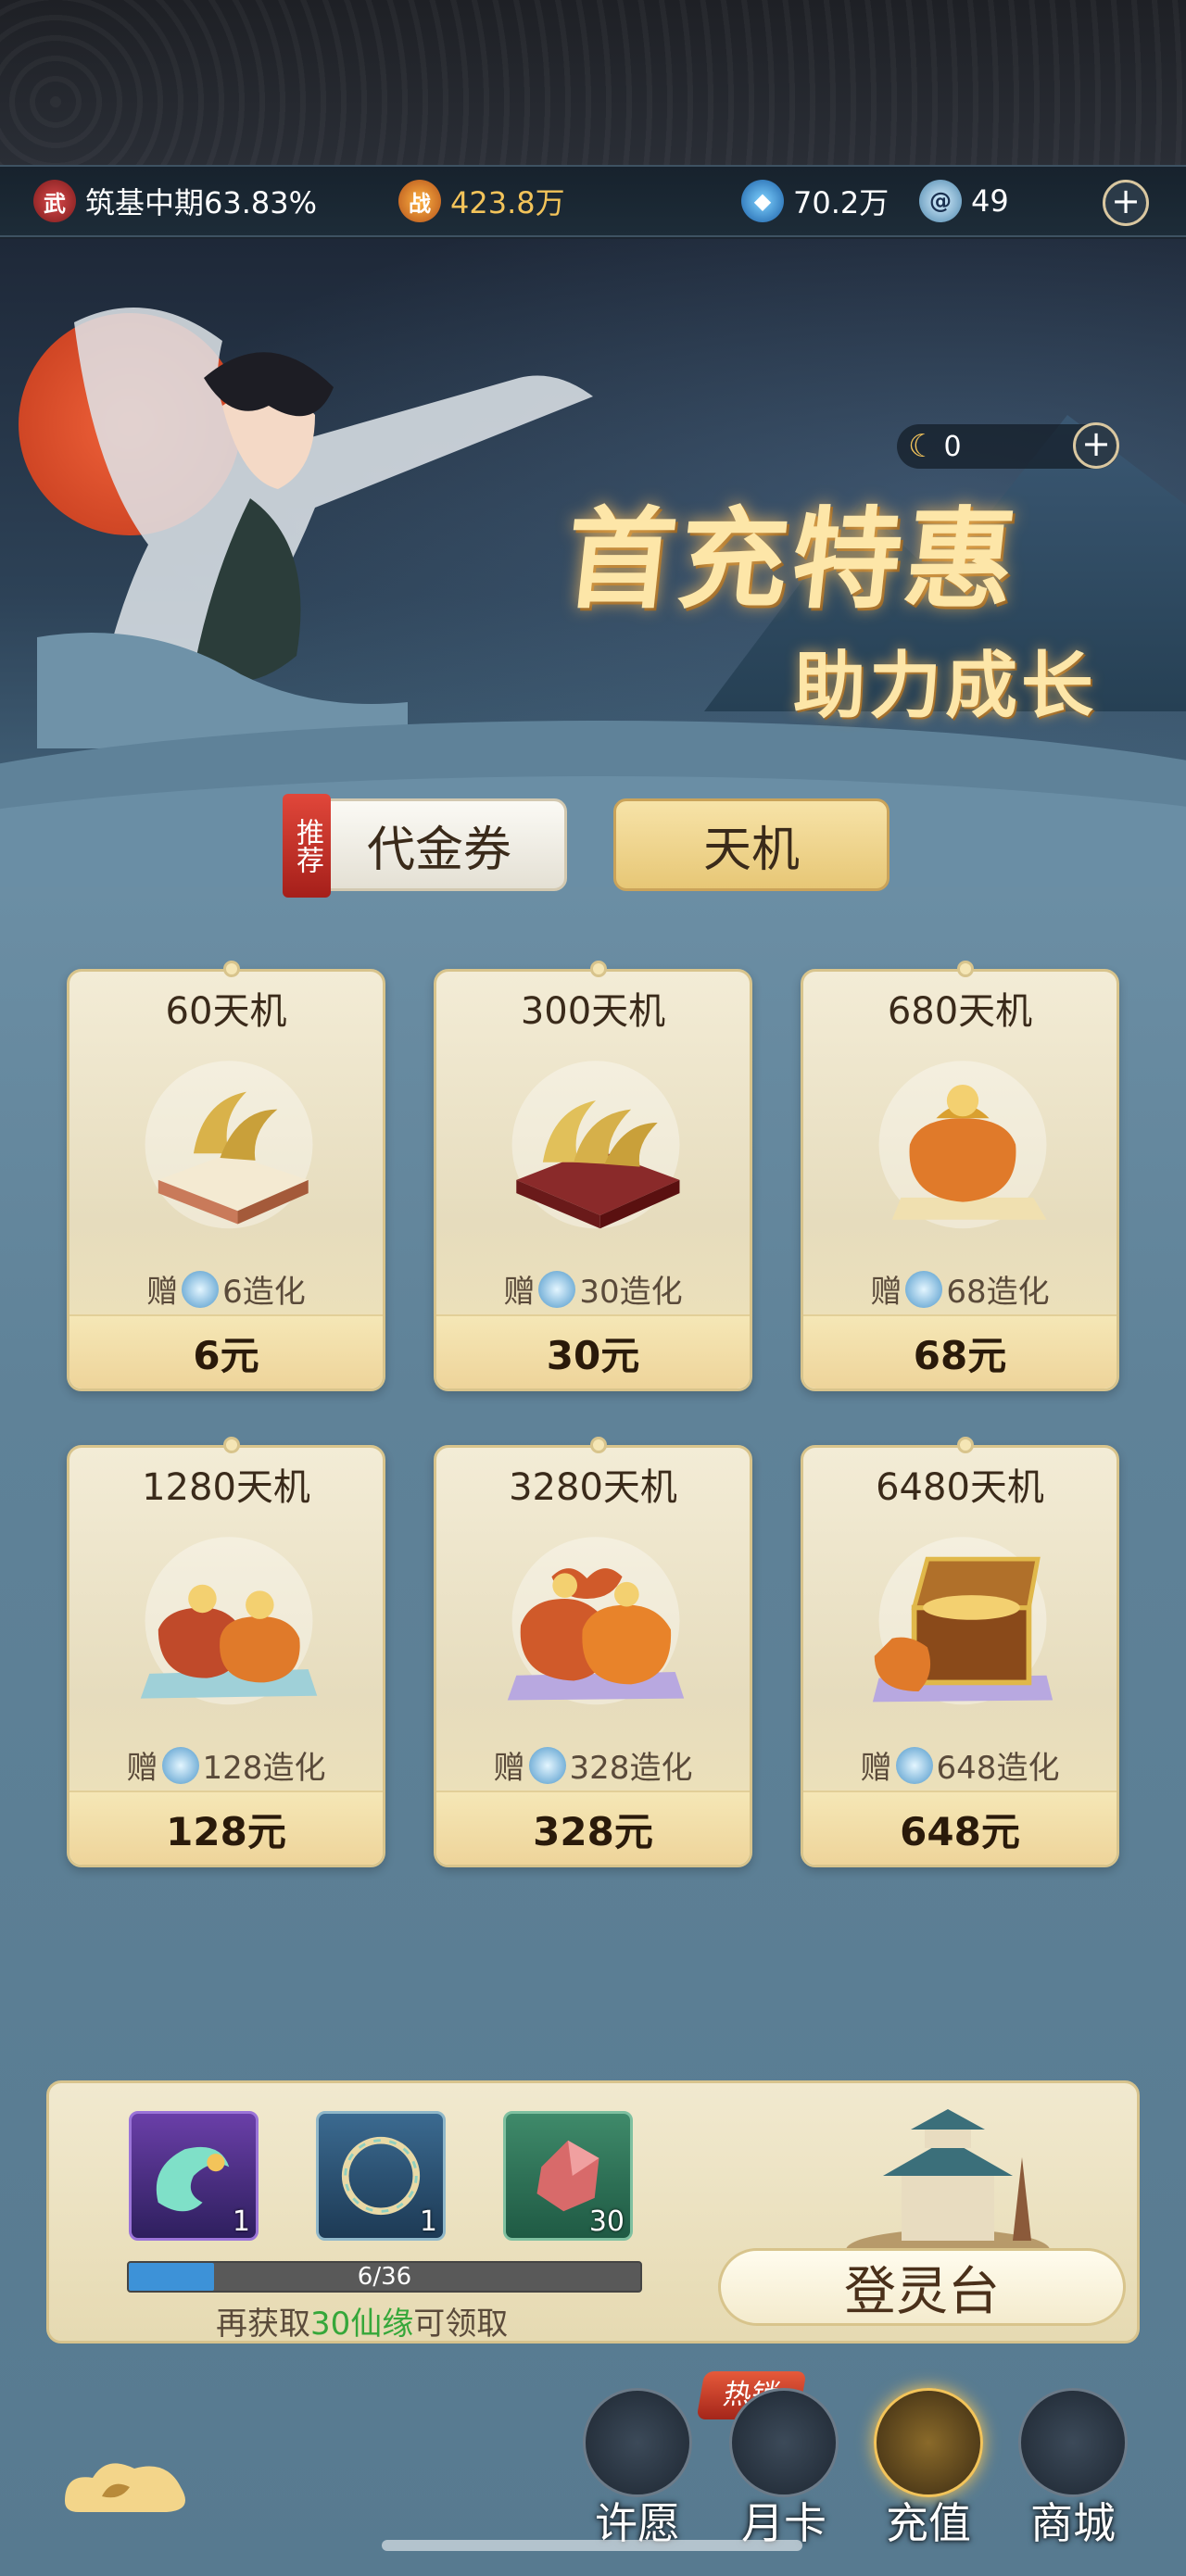 This screenshot has width=1186, height=2576. I want to click on battle-power-icon: 战, so click(419, 201).